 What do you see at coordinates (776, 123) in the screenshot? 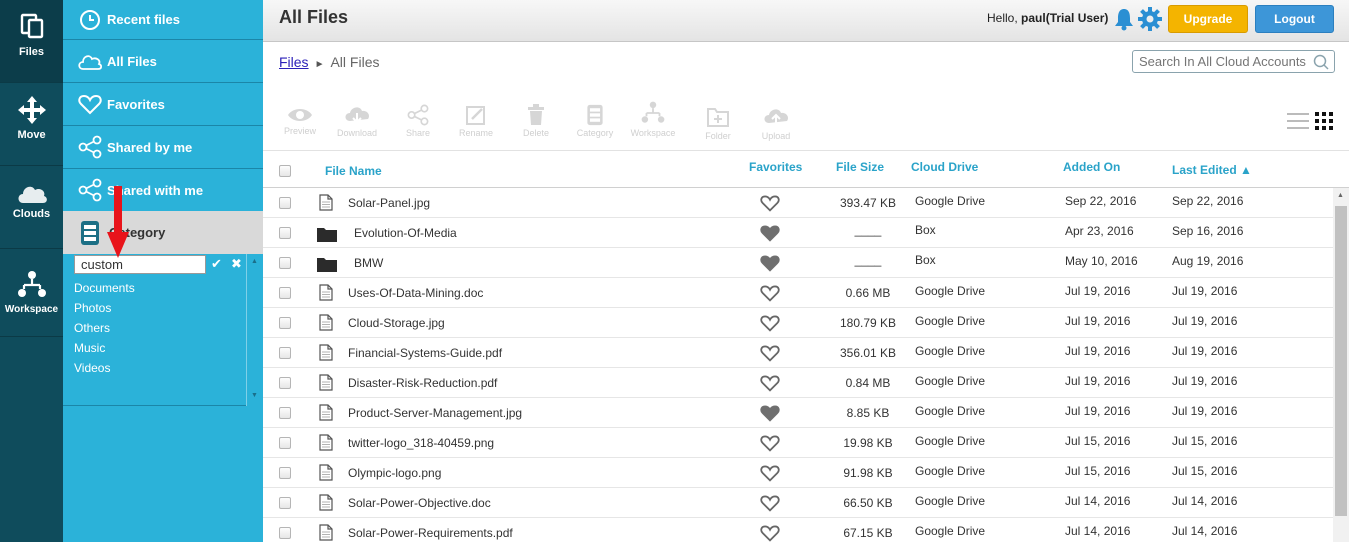
I see `tool-upload: Upload` at bounding box center [776, 123].